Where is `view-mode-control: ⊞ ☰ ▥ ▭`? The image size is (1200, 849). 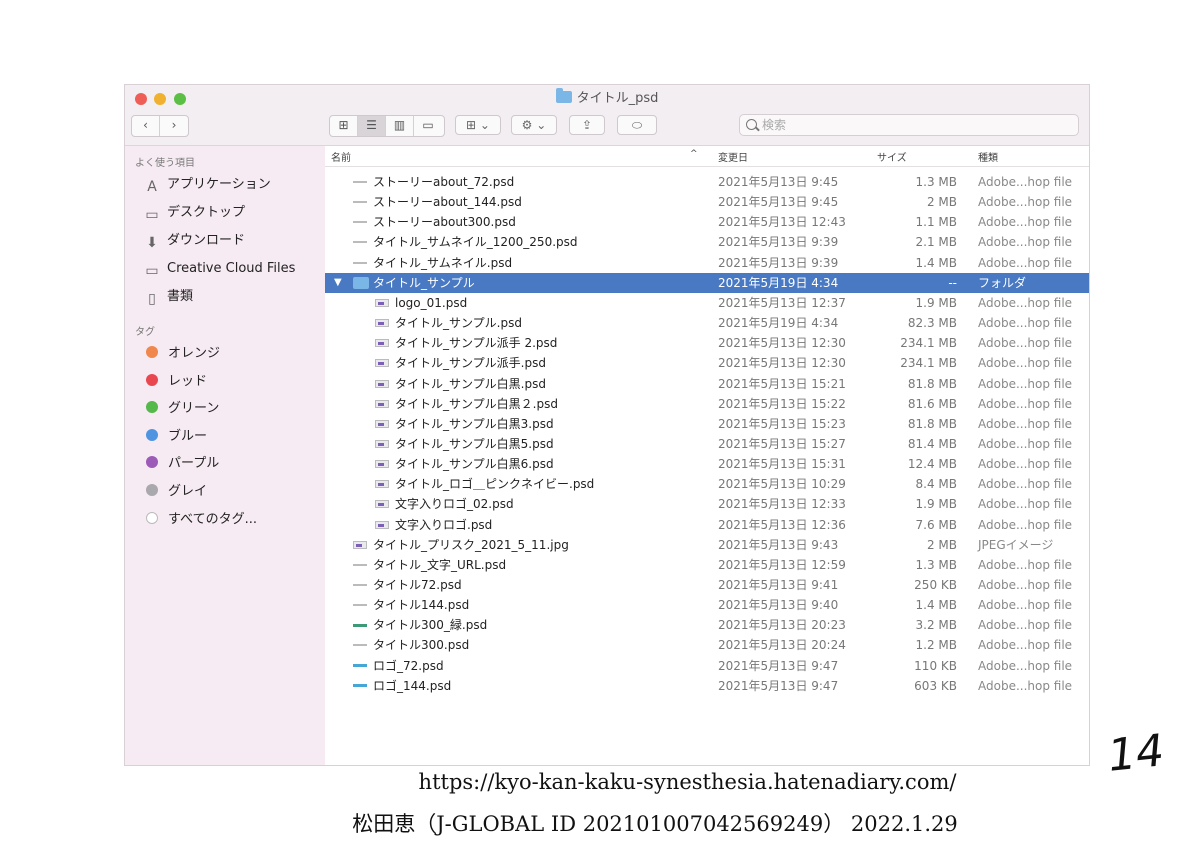
view-mode-control: ⊞ ☰ ▥ ▭ is located at coordinates (387, 126).